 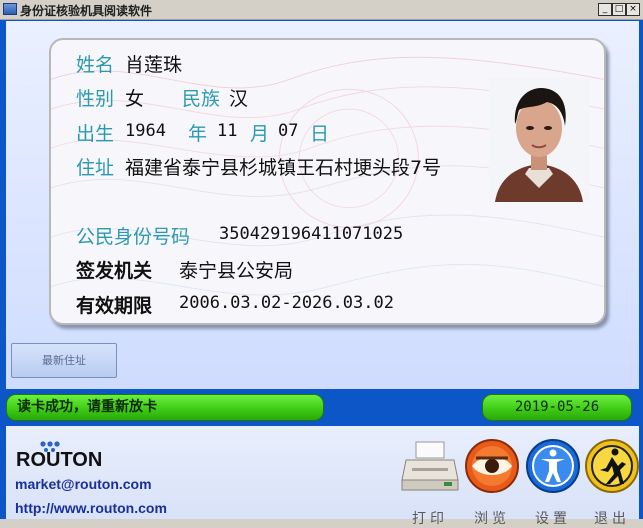 I want to click on birth-year: 1964, so click(x=145, y=131).